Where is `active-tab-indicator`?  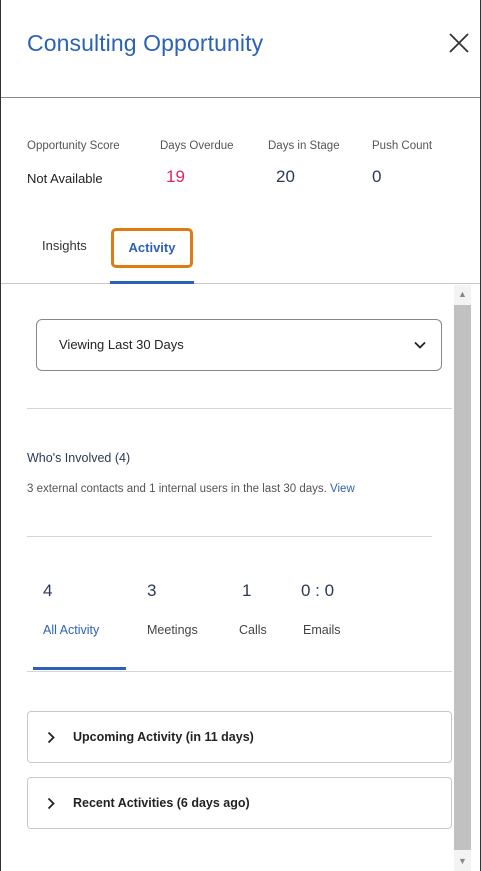
active-tab-indicator is located at coordinates (152, 282).